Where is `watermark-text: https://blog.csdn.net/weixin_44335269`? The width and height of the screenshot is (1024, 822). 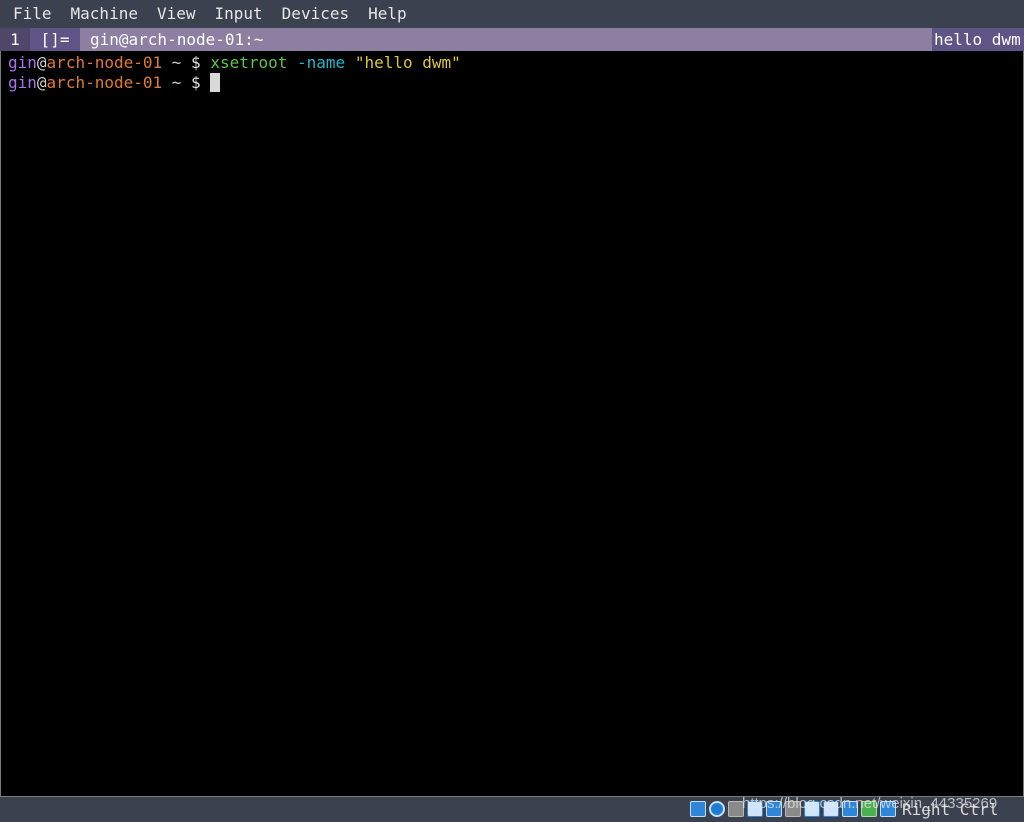 watermark-text: https://blog.csdn.net/weixin_44335269 is located at coordinates (870, 803).